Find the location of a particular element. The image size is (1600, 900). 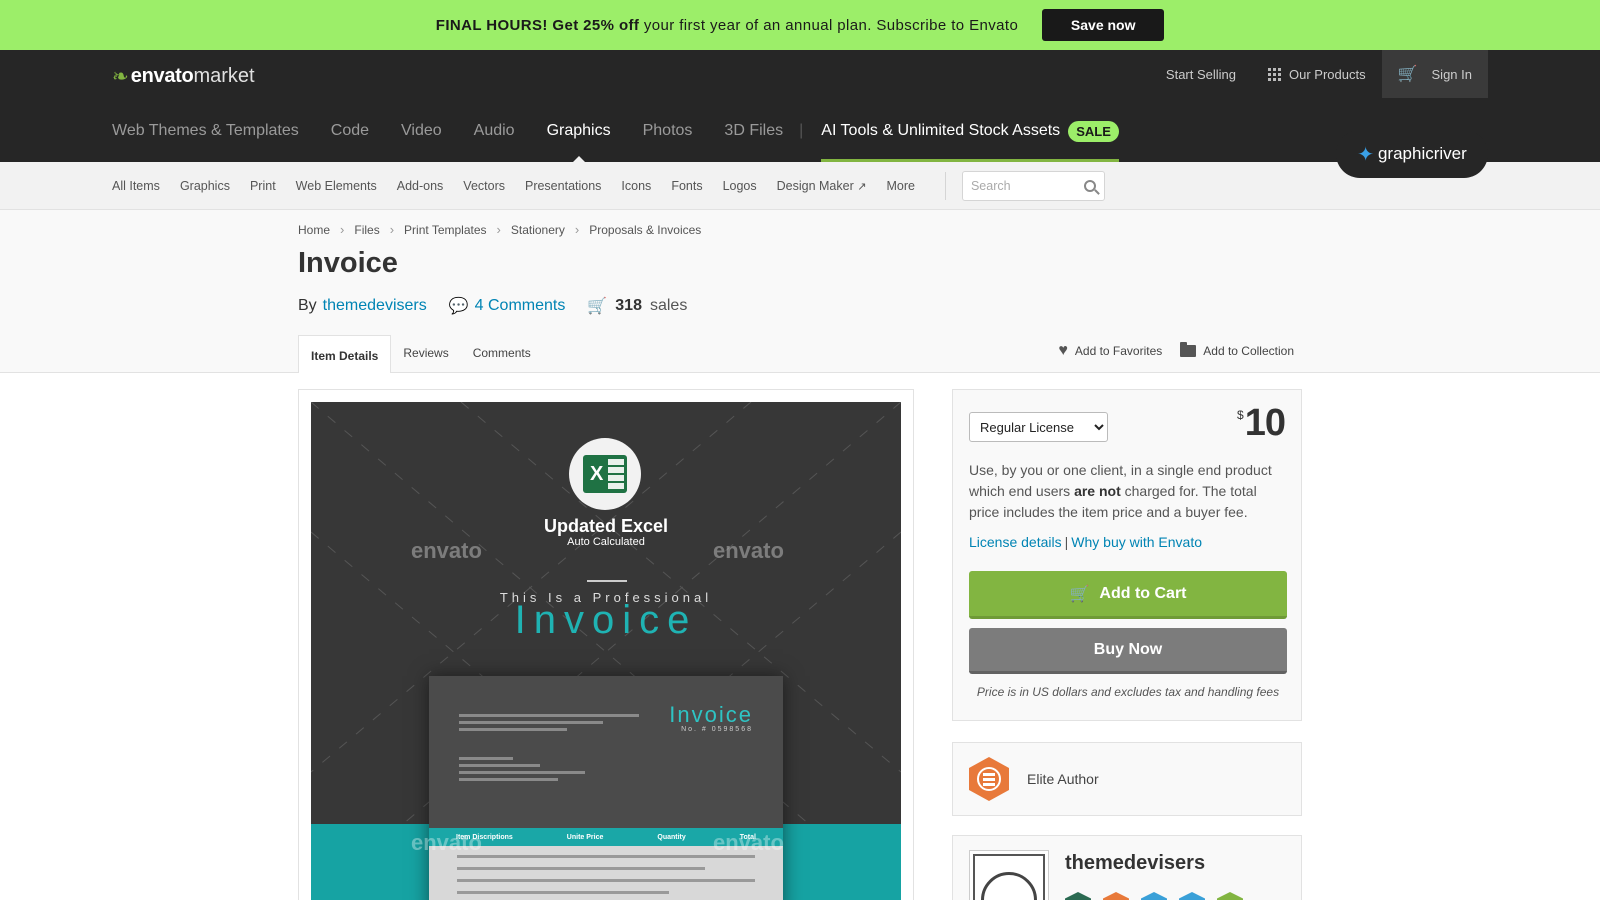

license-desc-bold: are not is located at coordinates (1097, 491).